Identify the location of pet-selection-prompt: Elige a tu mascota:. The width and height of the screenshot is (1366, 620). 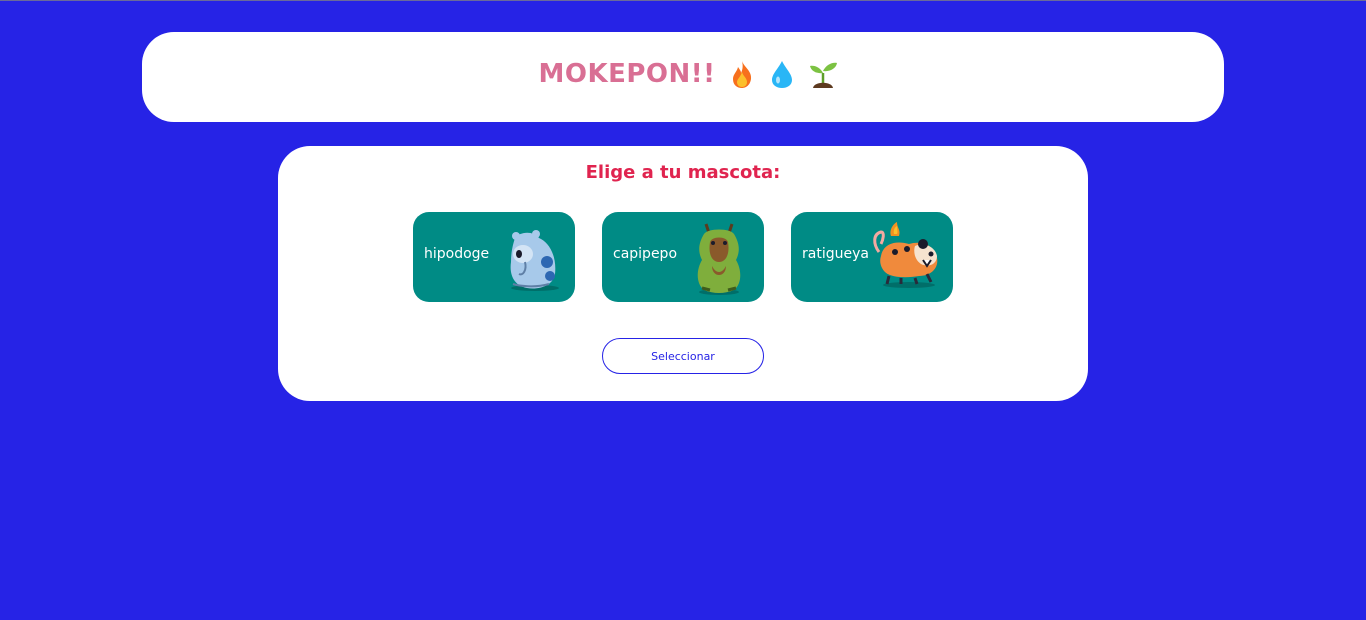
(683, 172).